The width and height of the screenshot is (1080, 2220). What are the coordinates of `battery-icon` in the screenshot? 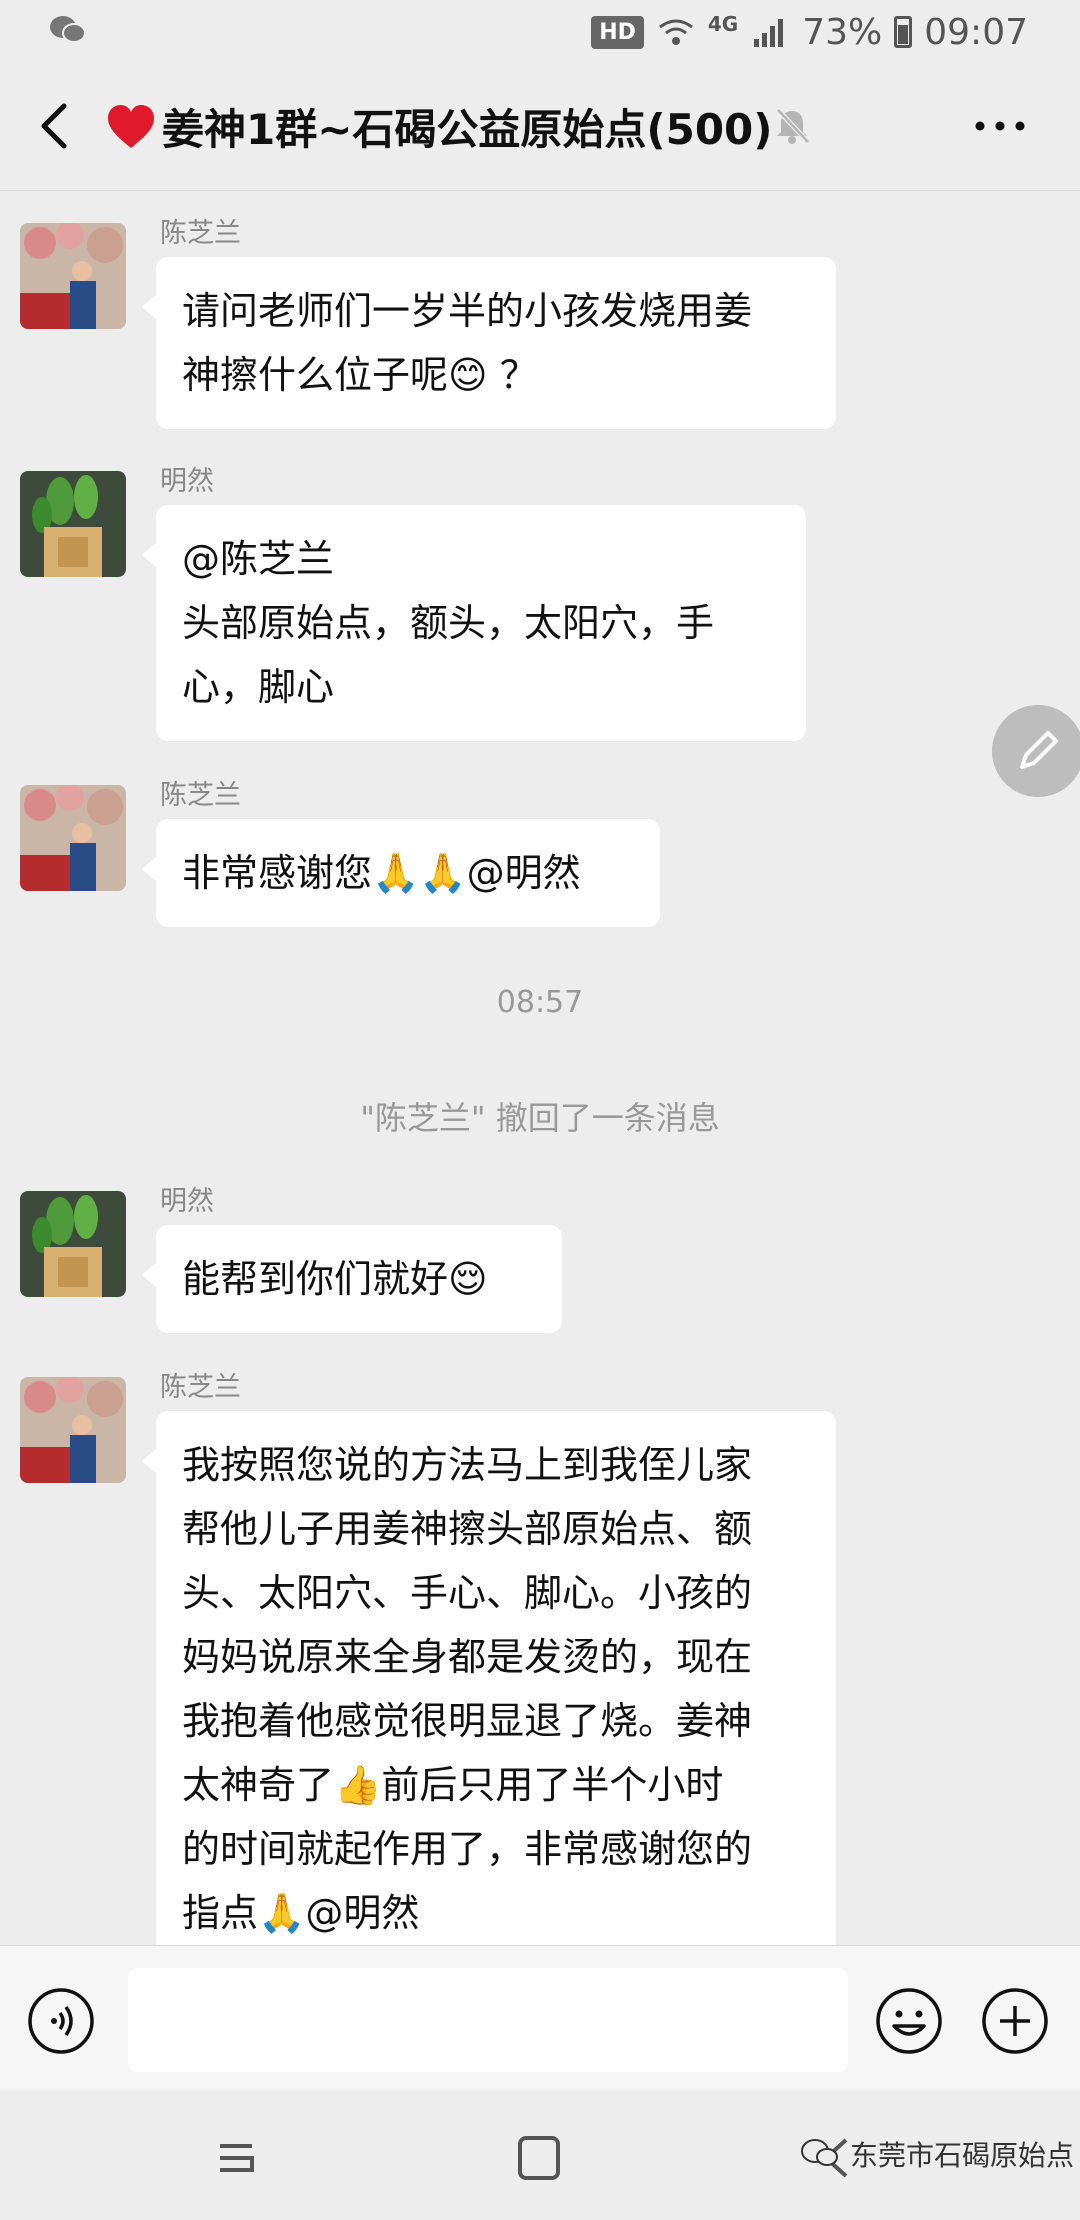 It's located at (903, 32).